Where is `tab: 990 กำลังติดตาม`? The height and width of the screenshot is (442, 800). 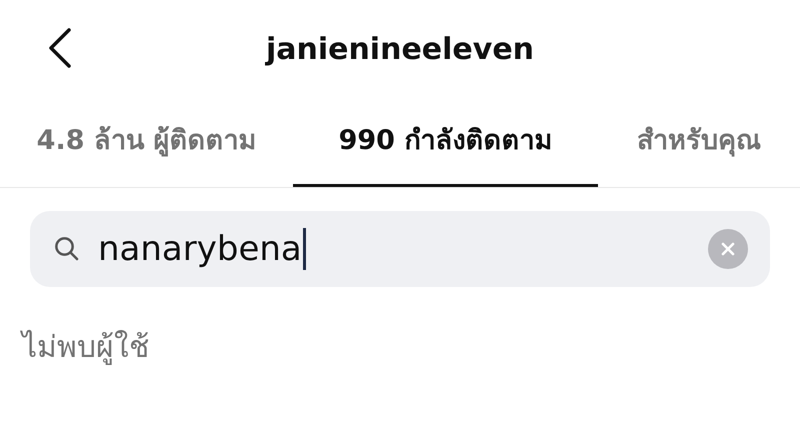
tab: 990 กำลังติดตาม is located at coordinates (445, 142).